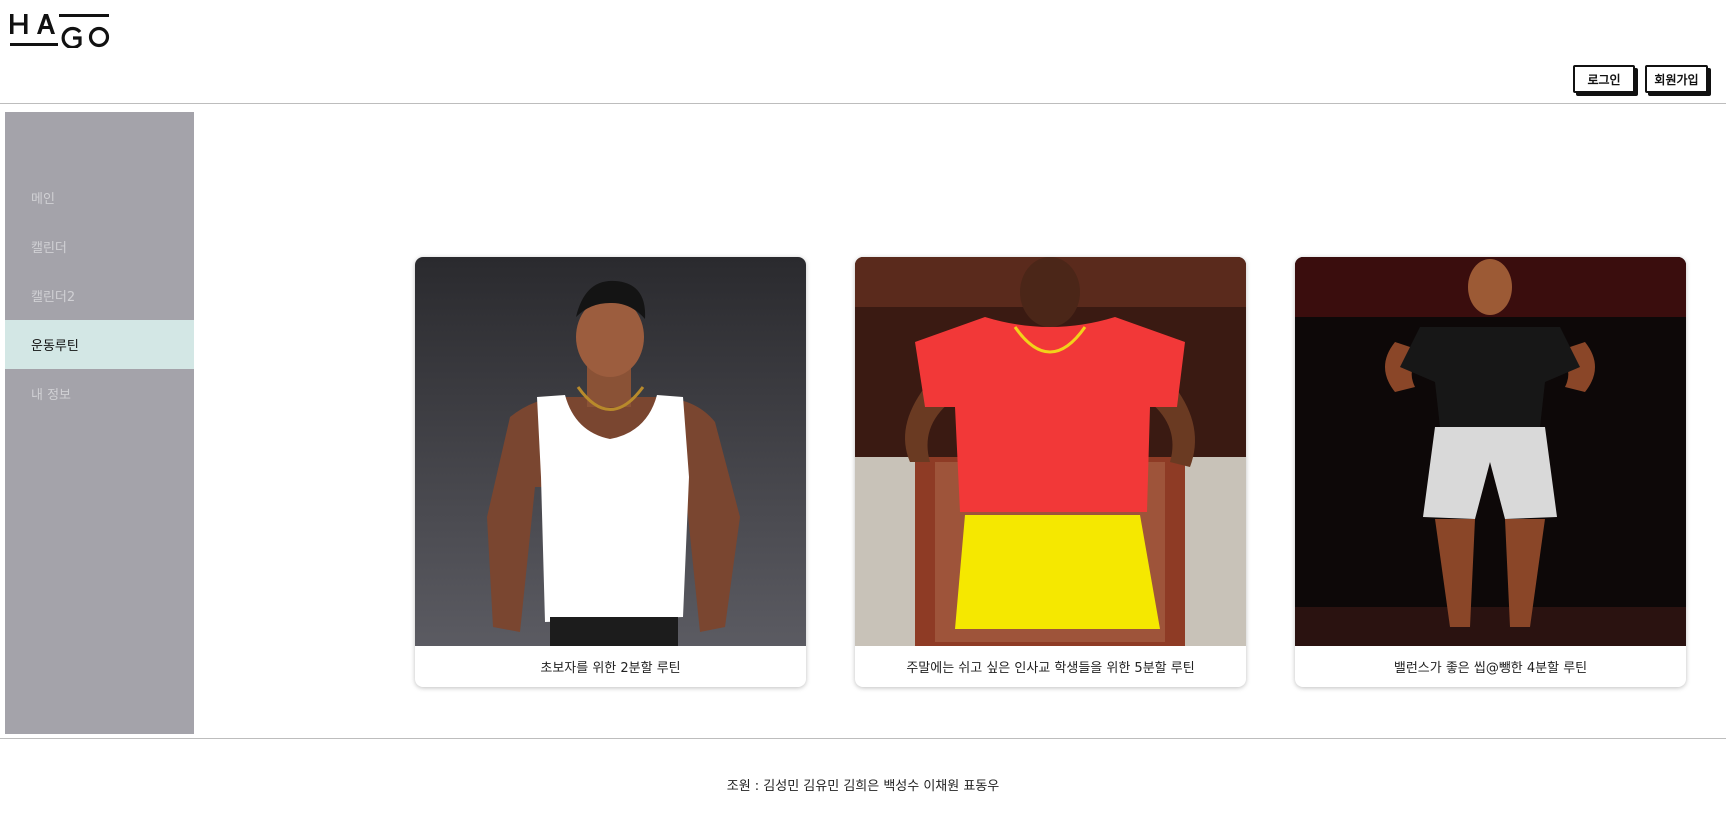  Describe the element at coordinates (863, 786) in the screenshot. I see `footer-credits: 조원 : 김성민 김유민 김희은 백성수 이채원 표동우` at that location.